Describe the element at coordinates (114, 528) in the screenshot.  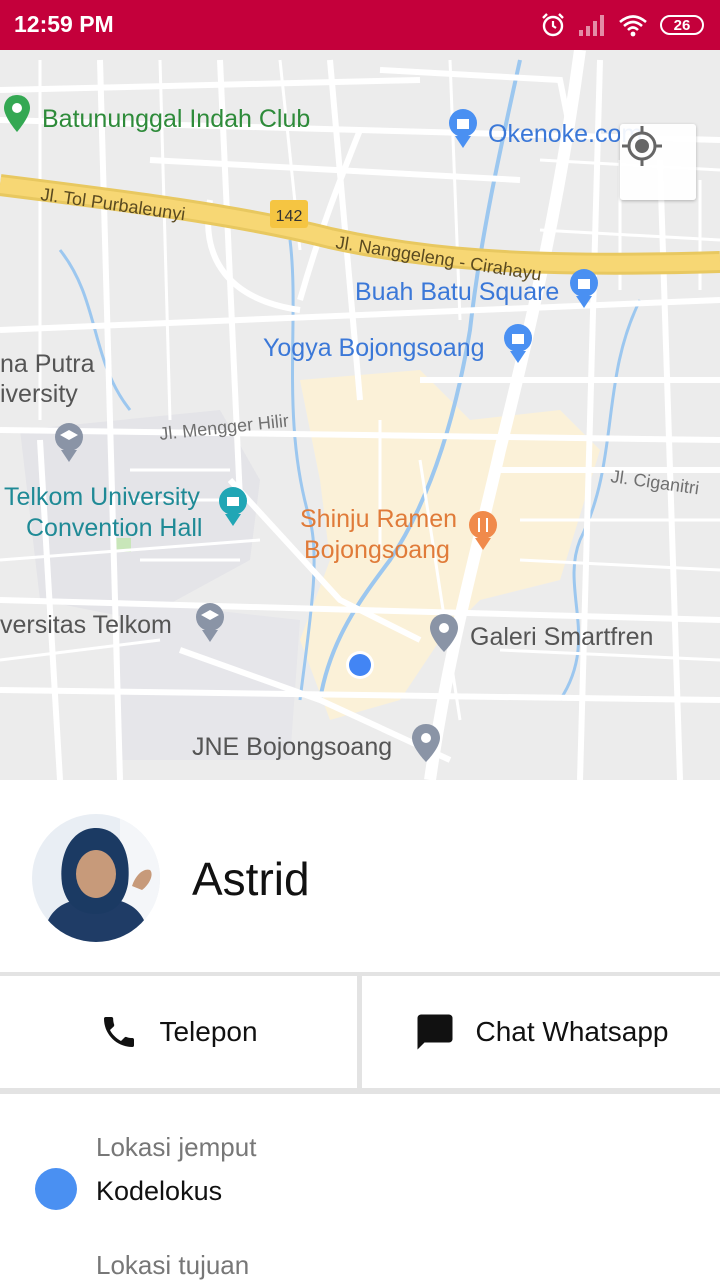
I see `place-label-telkom-convention-line2: Convention Hall` at that location.